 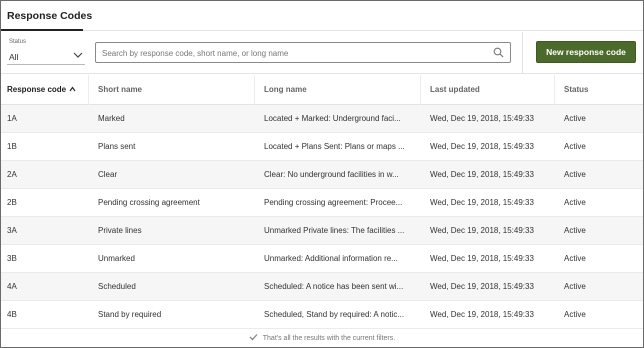 What do you see at coordinates (14, 57) in the screenshot?
I see `status-value: All` at bounding box center [14, 57].